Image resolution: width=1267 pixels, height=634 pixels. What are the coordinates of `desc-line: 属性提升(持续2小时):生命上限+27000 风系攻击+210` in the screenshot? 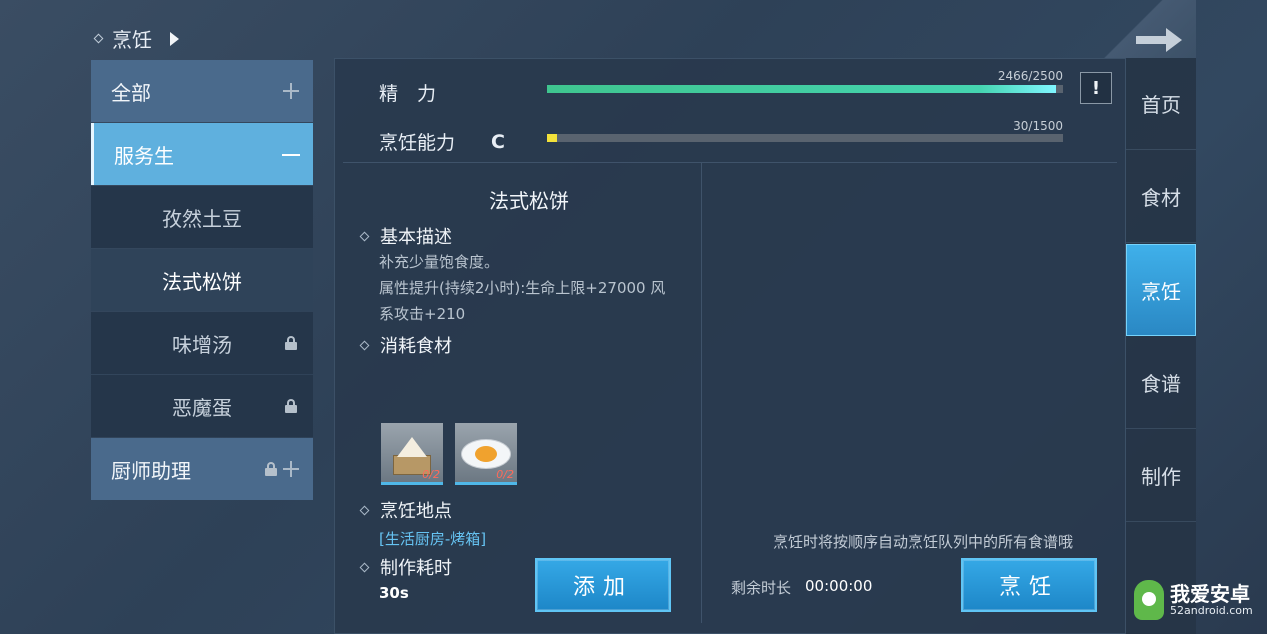 It's located at (522, 301).